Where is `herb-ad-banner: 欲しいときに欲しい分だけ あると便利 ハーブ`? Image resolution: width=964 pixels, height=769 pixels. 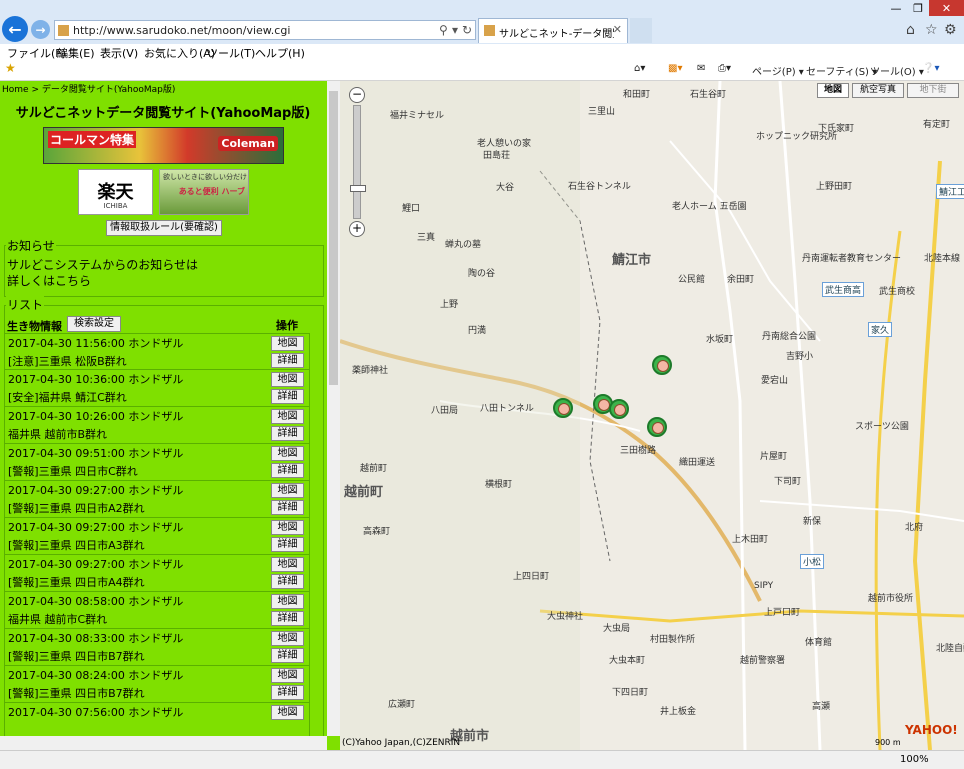
herb-ad-banner: 欲しいときに欲しい分だけ あると便利 ハーブ is located at coordinates (204, 192).